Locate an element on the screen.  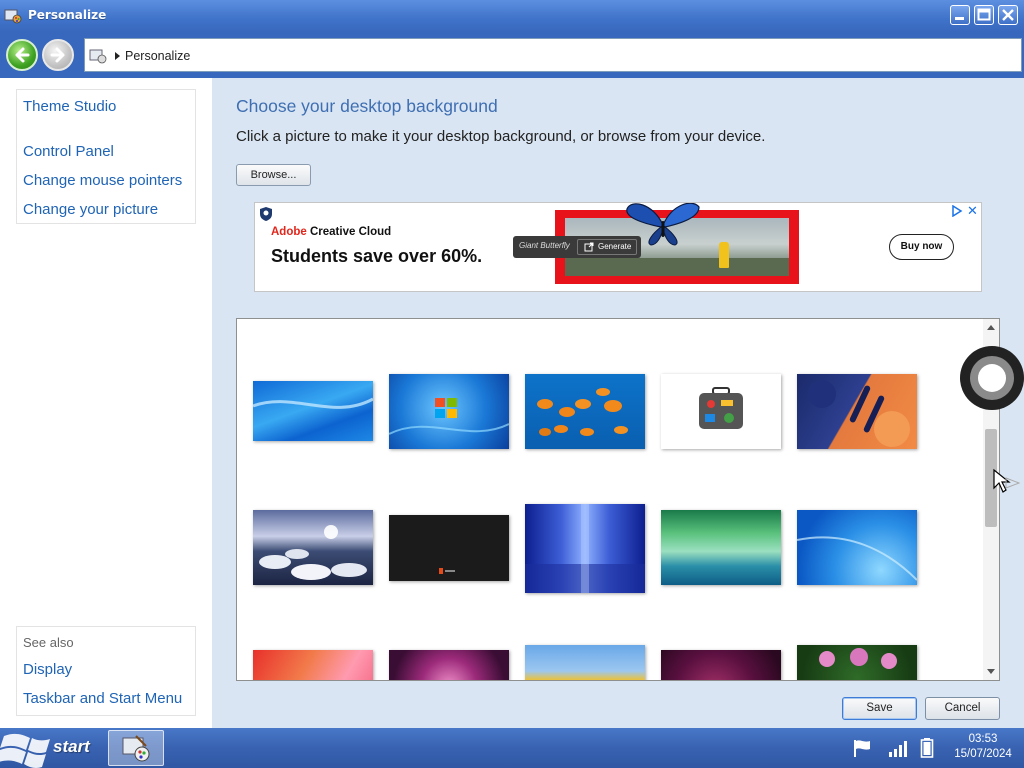
taskbar: start 03:53 15/07/2024 is located at coordinates (512, 748).